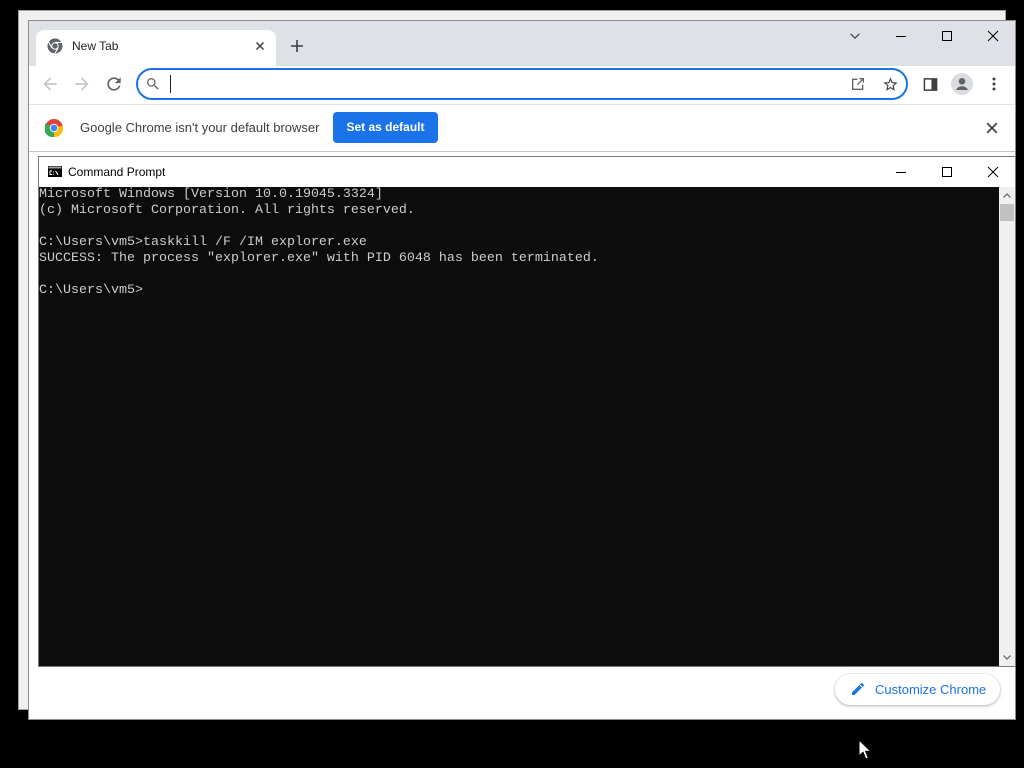 The width and height of the screenshot is (1024, 768). Describe the element at coordinates (858, 689) in the screenshot. I see `pencil-icon` at that location.